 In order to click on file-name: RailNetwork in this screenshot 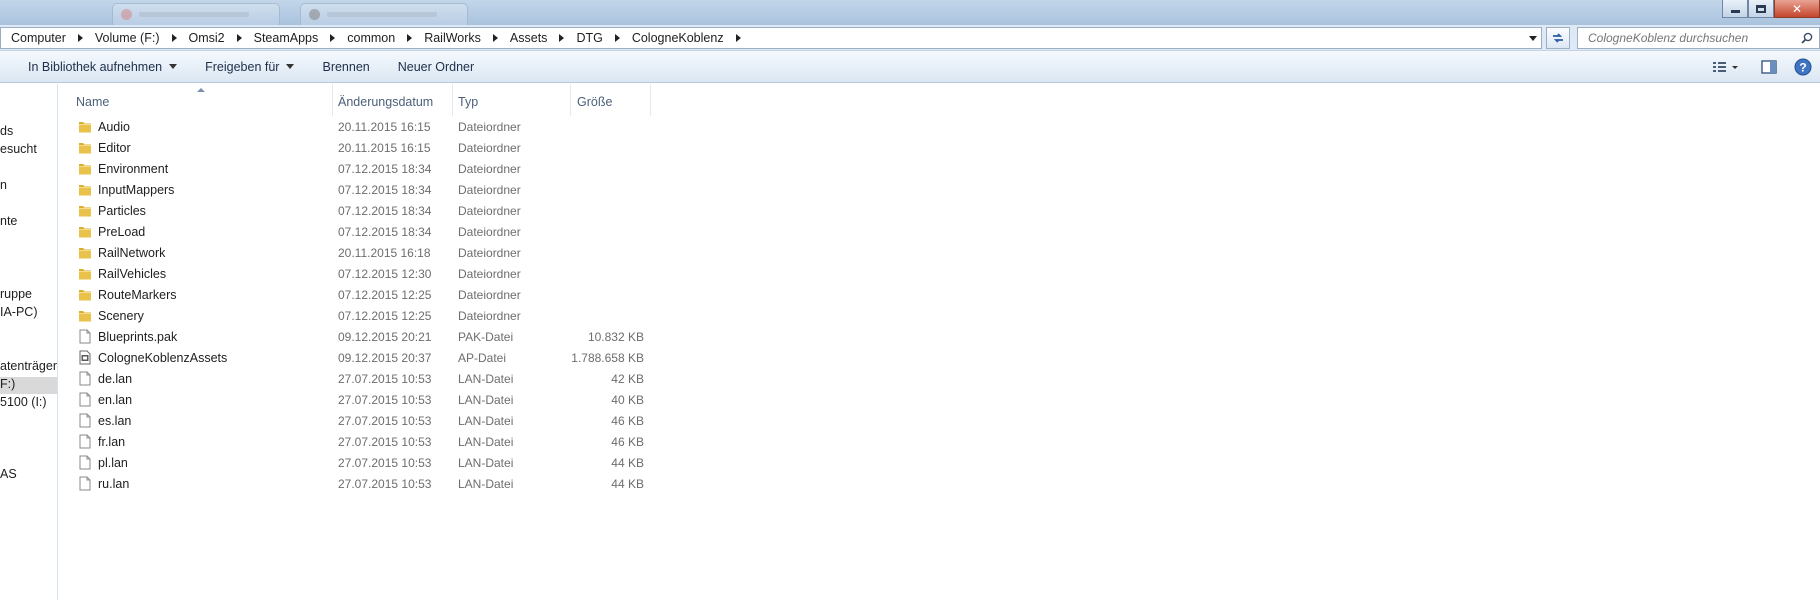, I will do `click(132, 253)`.